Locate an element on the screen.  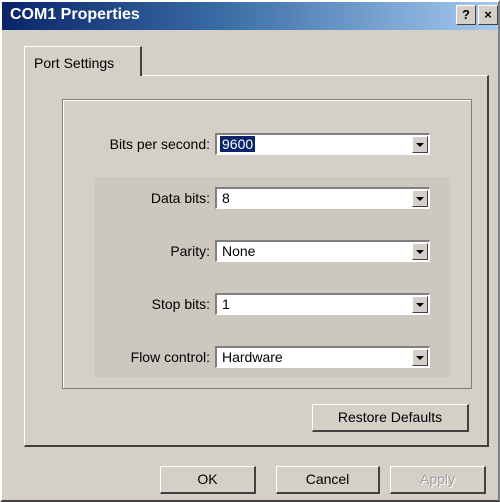
stop-bits-select: 1 is located at coordinates (322, 304).